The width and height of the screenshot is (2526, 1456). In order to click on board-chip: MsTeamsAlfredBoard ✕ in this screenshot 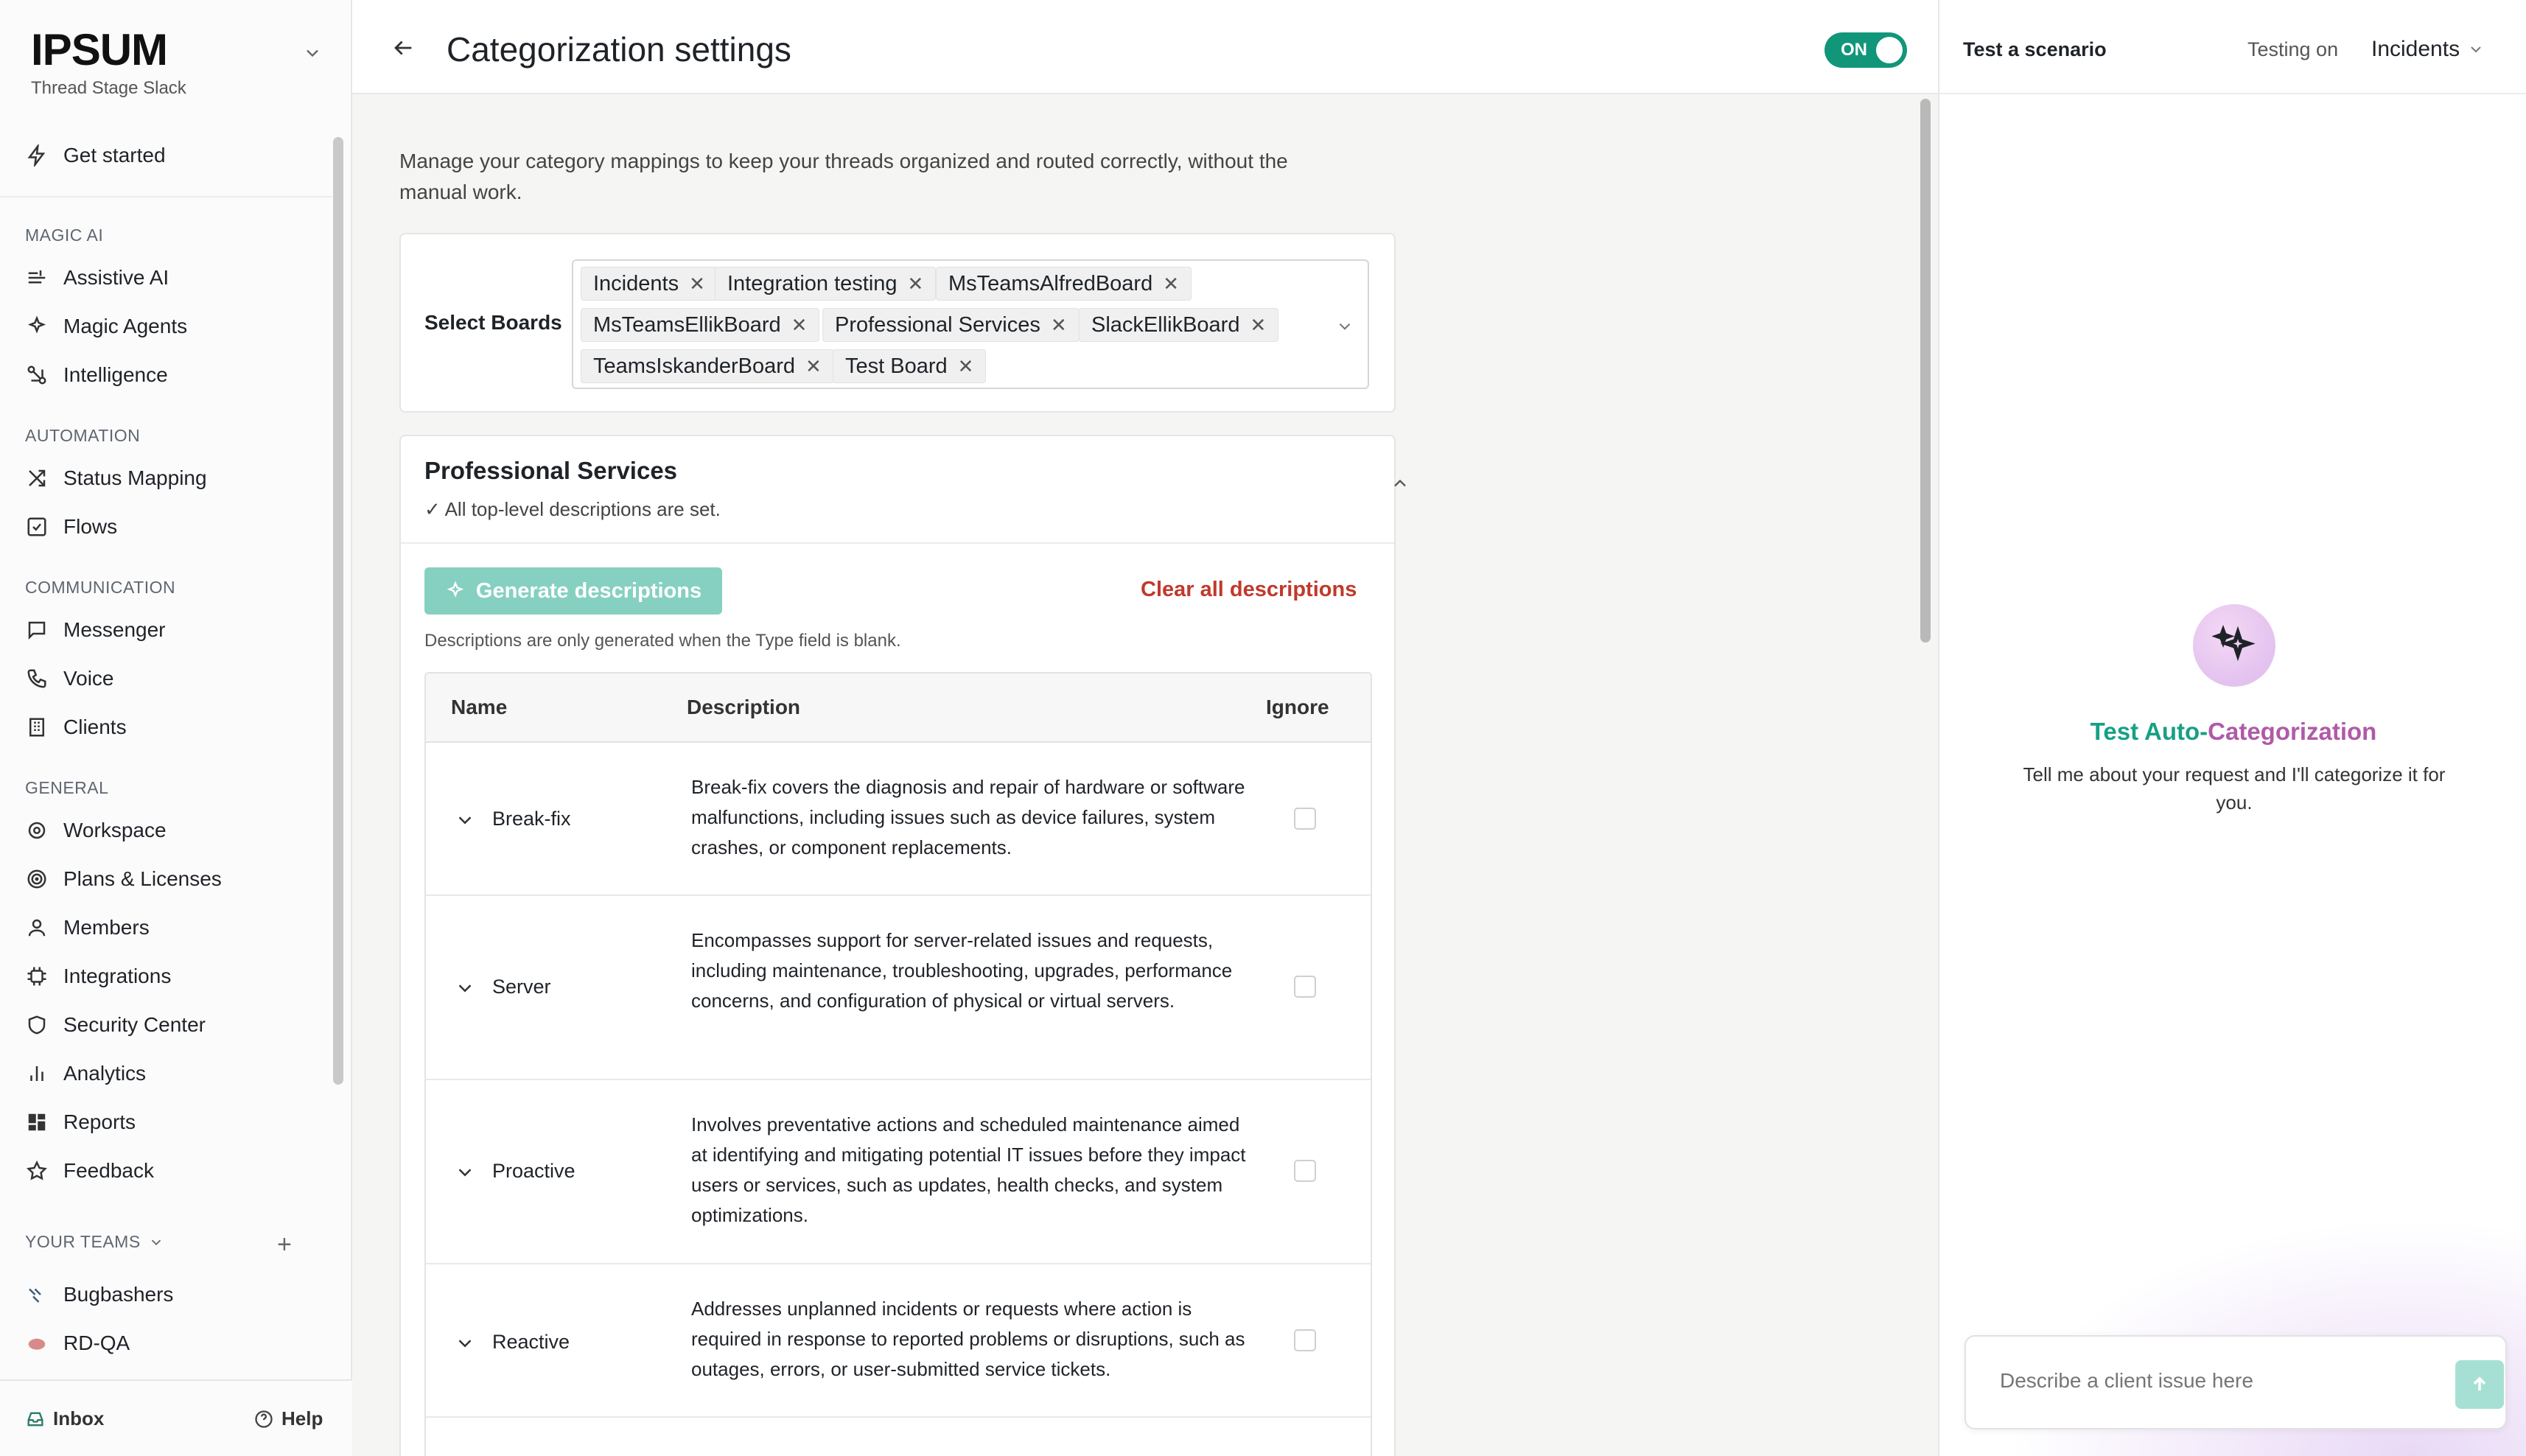, I will do `click(1064, 284)`.